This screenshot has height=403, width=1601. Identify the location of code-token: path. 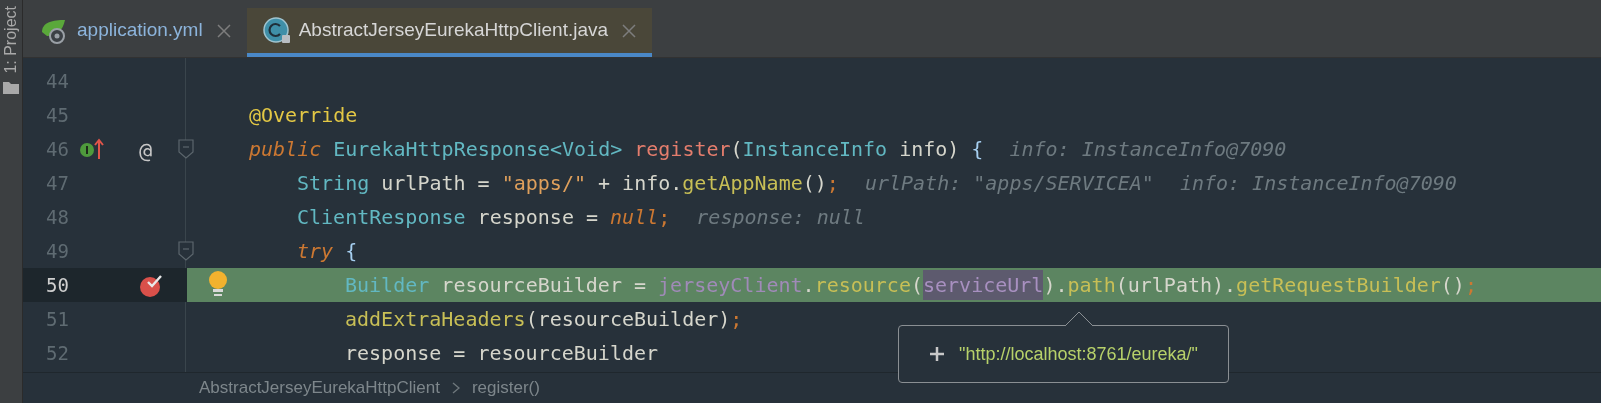
(1091, 285).